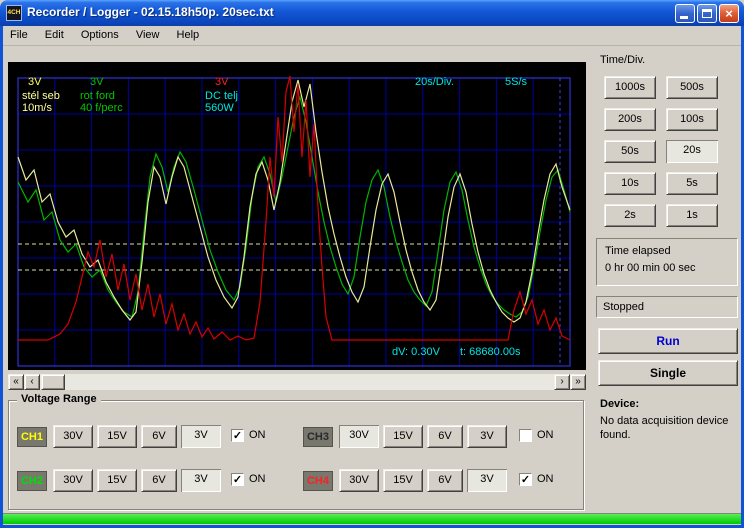 The width and height of the screenshot is (744, 528). Describe the element at coordinates (487, 480) in the screenshot. I see `ch4-3v-button: 3V` at that location.